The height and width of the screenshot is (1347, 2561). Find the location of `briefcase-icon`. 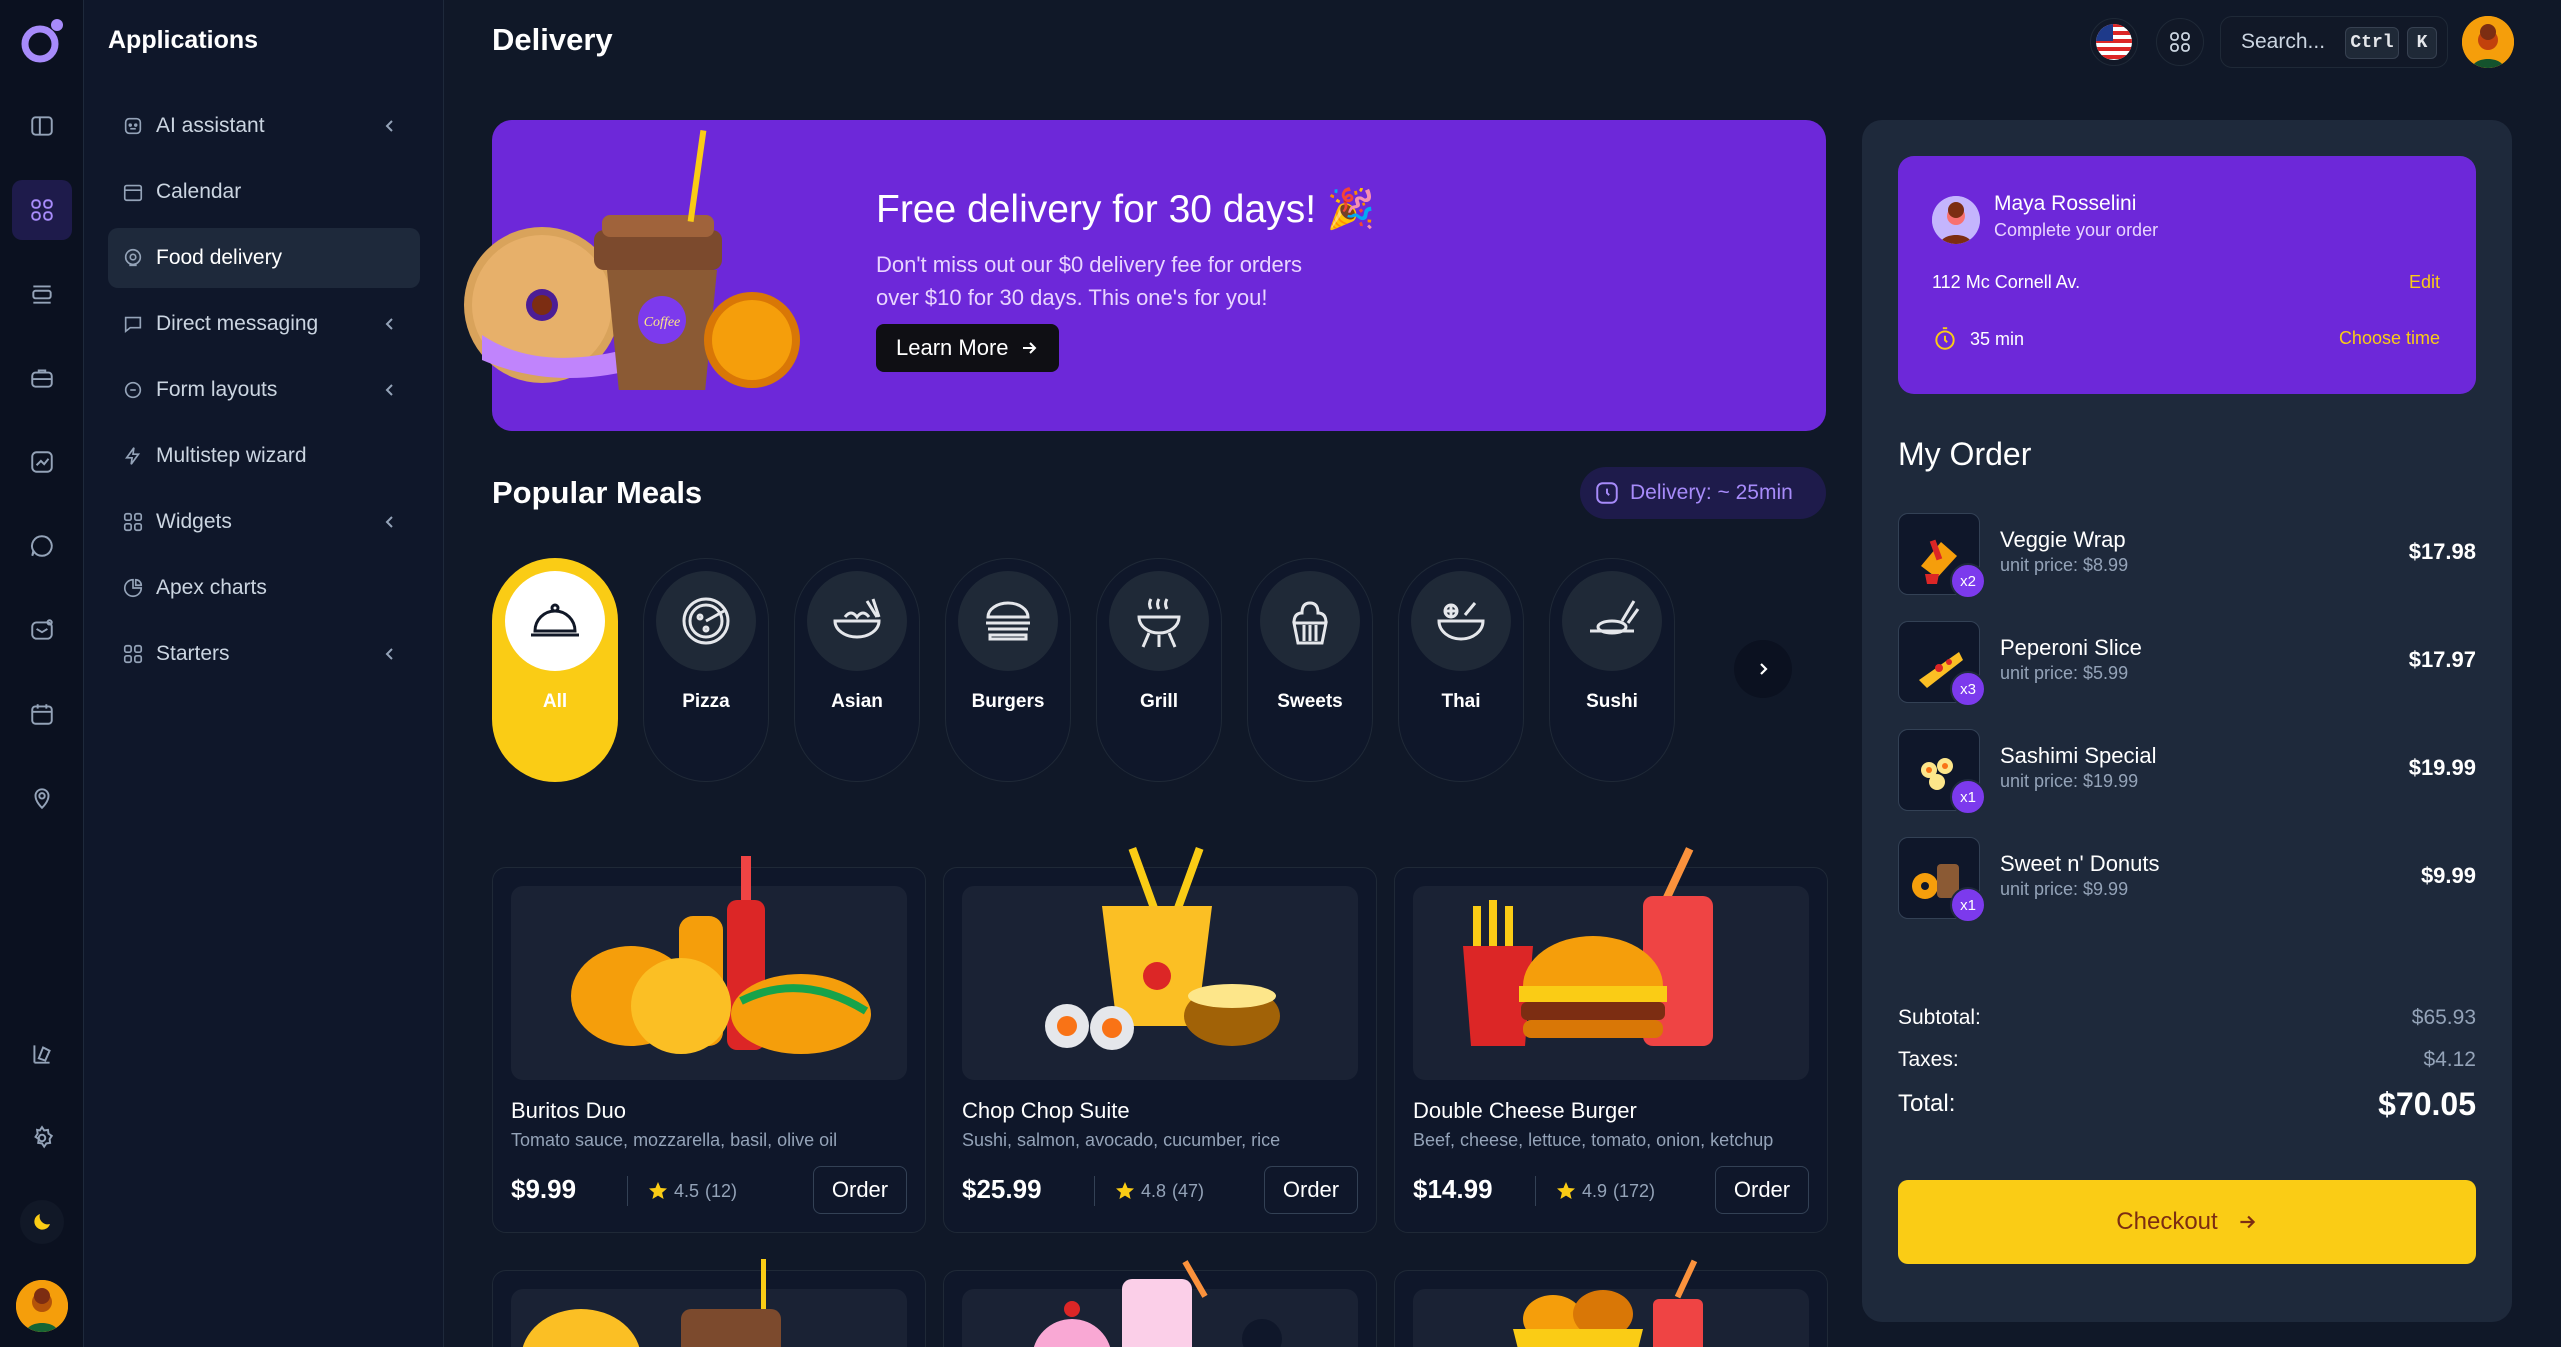

briefcase-icon is located at coordinates (42, 378).